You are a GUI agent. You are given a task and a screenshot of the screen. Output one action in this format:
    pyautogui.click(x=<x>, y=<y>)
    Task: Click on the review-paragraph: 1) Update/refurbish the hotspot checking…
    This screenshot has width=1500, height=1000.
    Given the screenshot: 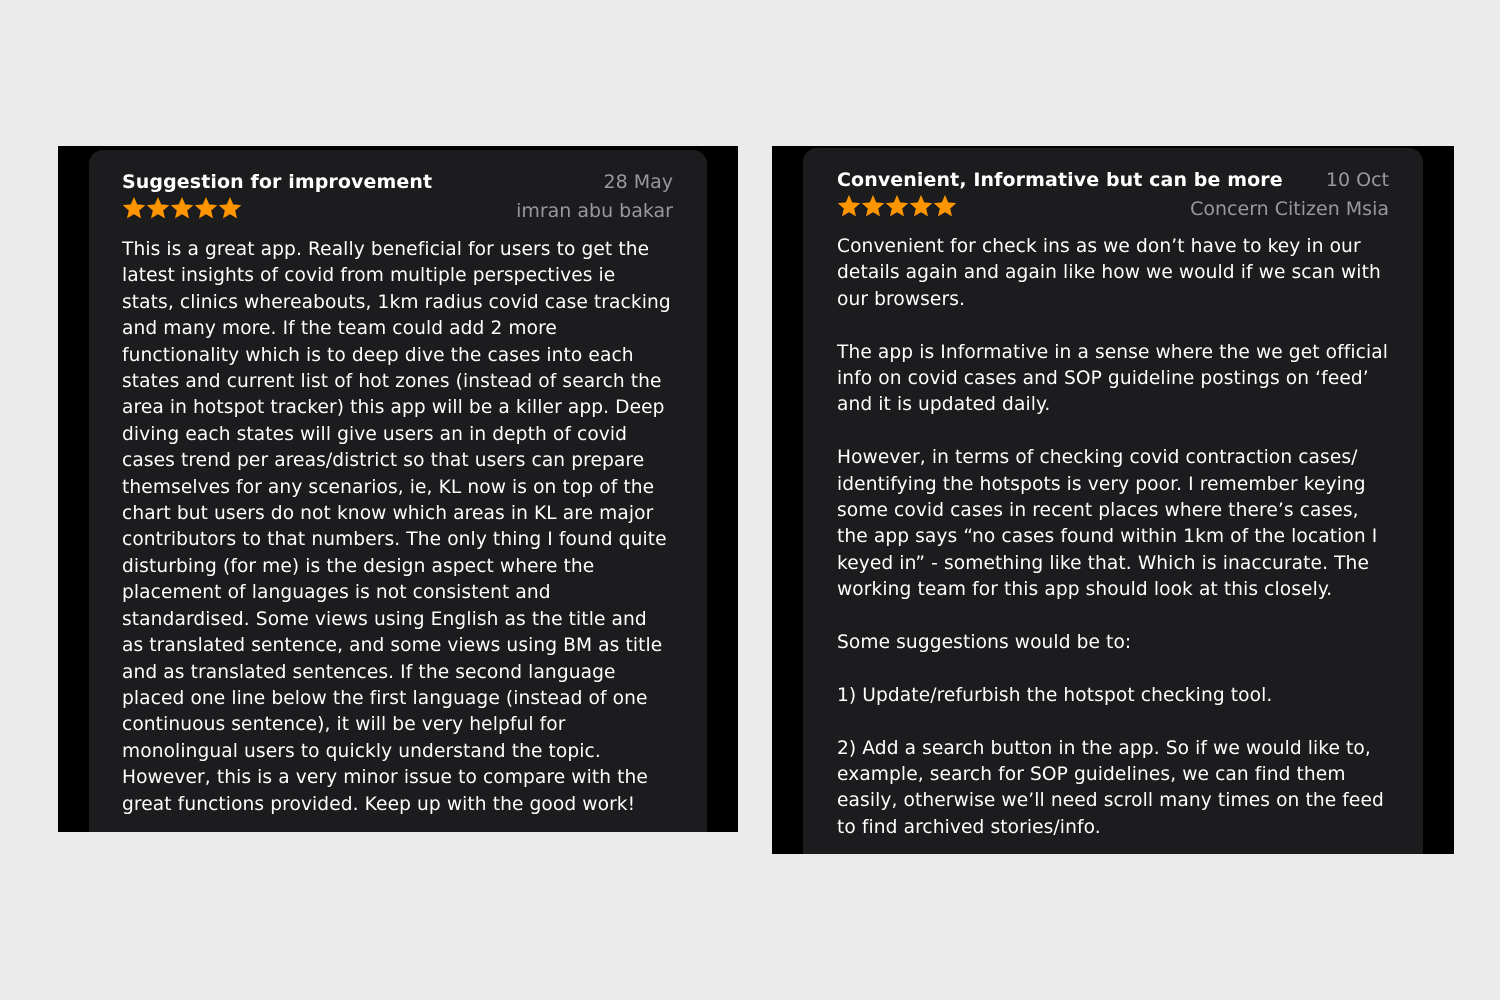 What is the action you would take?
    pyautogui.click(x=1055, y=695)
    